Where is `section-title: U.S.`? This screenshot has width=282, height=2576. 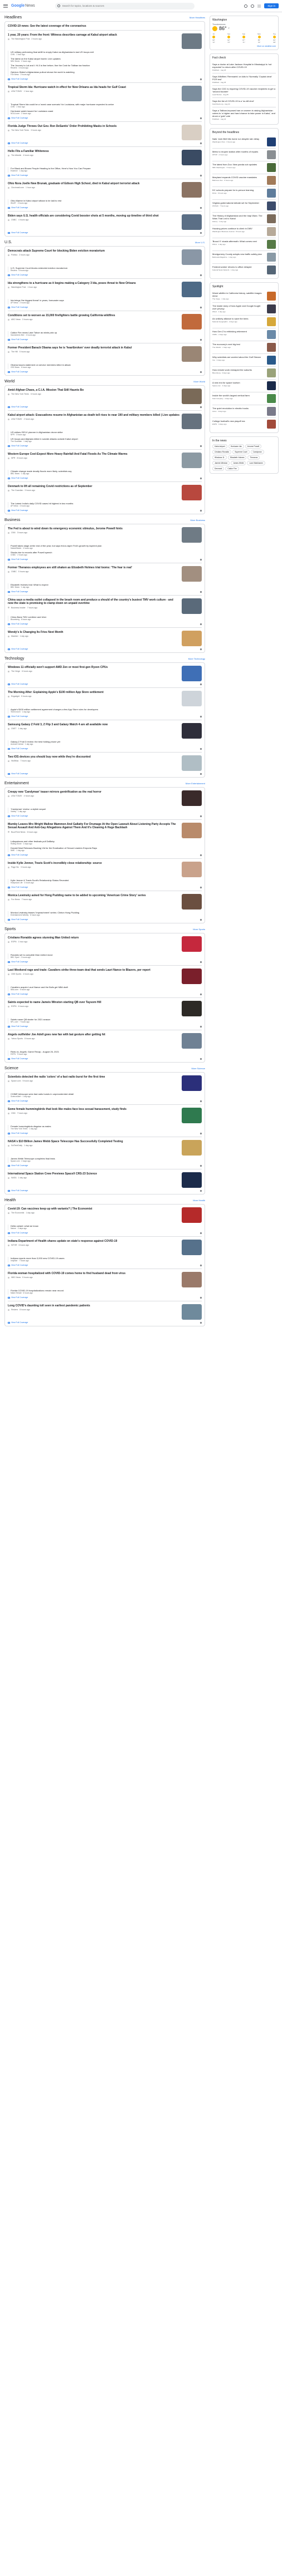
section-title: U.S. is located at coordinates (8, 242).